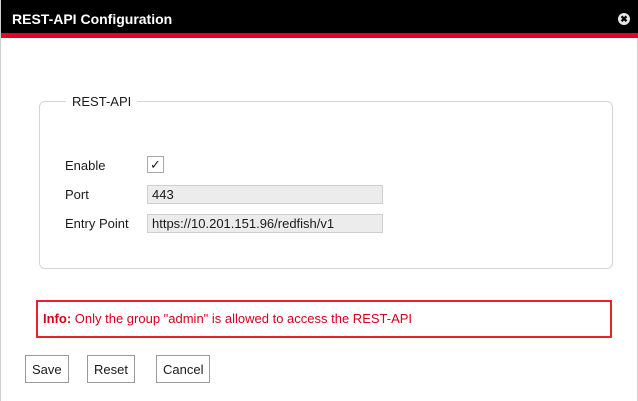  I want to click on cancel-button: Cancel, so click(183, 369).